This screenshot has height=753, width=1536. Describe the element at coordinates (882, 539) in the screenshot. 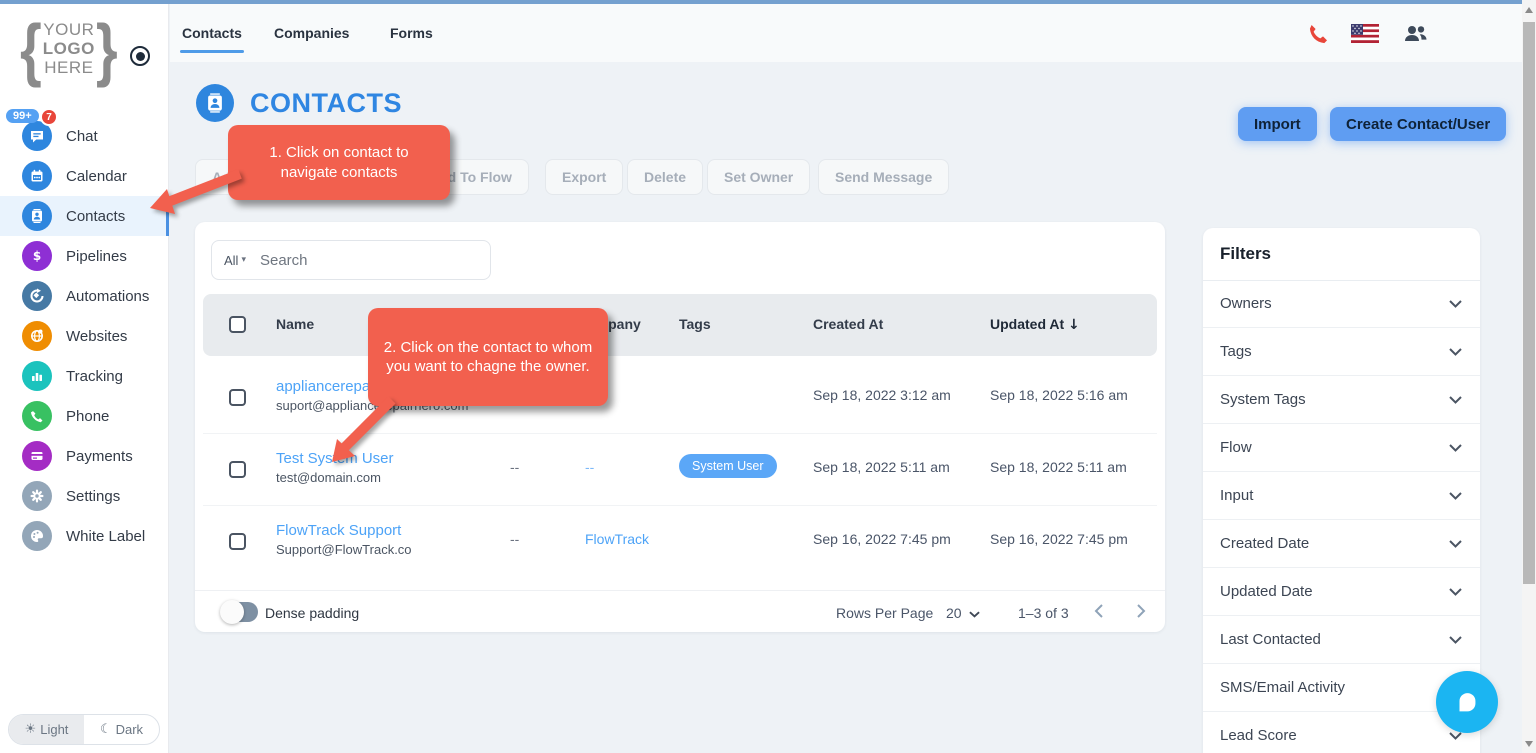

I see `created-at-cell: Sep 16, 2022 7:45 pm` at that location.